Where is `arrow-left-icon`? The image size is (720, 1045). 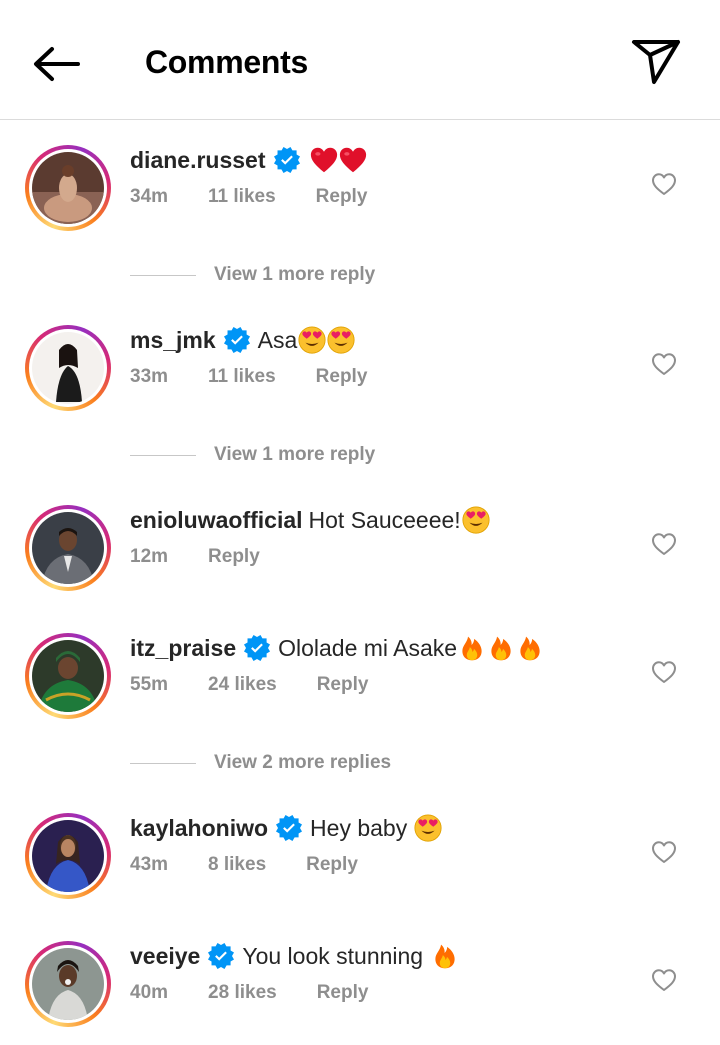
arrow-left-icon is located at coordinates (57, 64).